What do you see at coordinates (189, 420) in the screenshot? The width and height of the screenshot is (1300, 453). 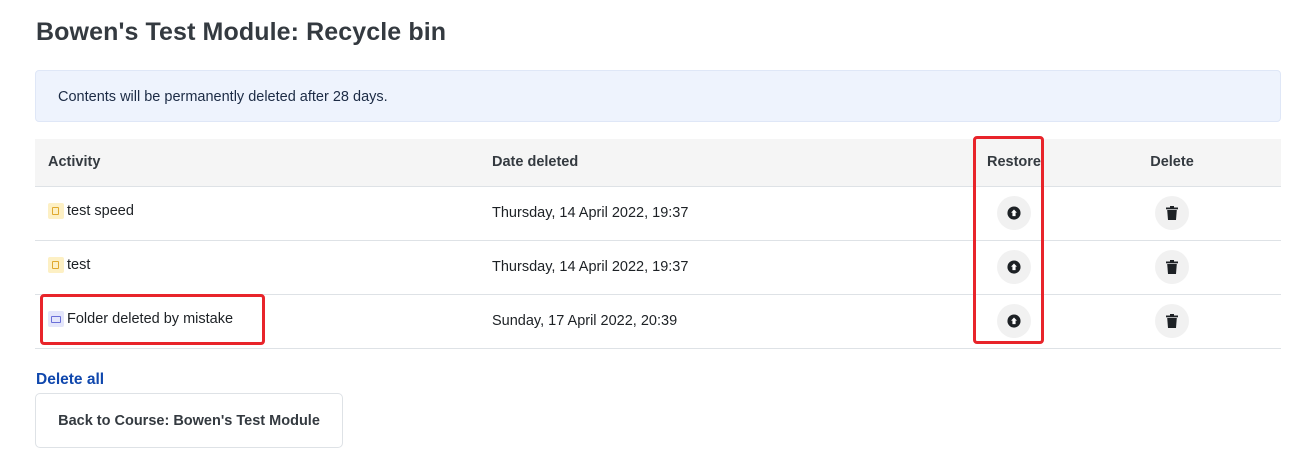 I see `back-to-course-button: Back to Course: Bowen's Test Module` at bounding box center [189, 420].